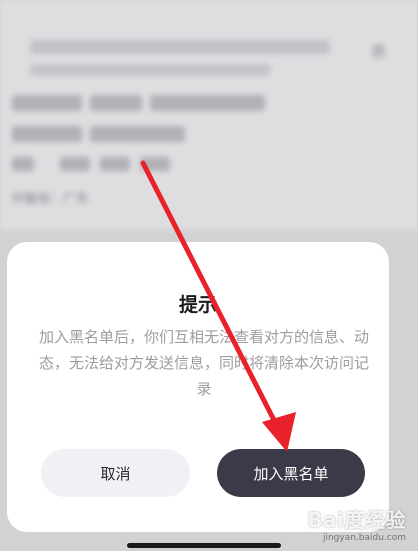 The height and width of the screenshot is (551, 418). I want to click on dialog-title: 提示, so click(197, 305).